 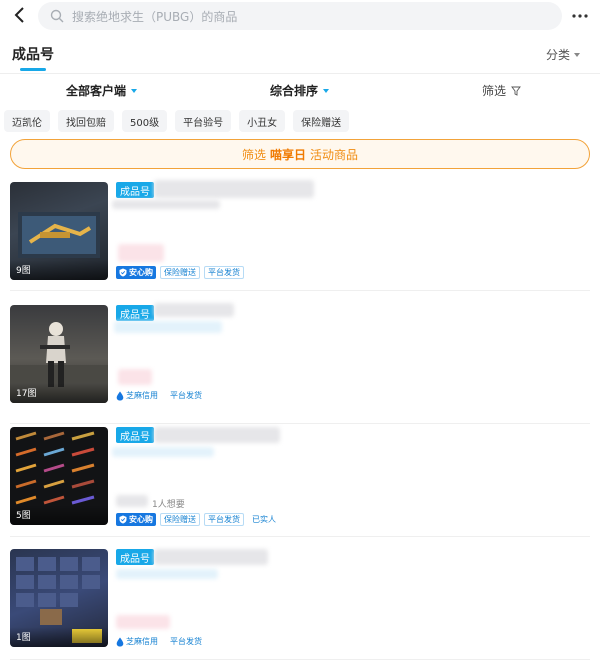 I want to click on search-bar: 搜索绝地求生（PUBG）的商品, so click(x=300, y=16).